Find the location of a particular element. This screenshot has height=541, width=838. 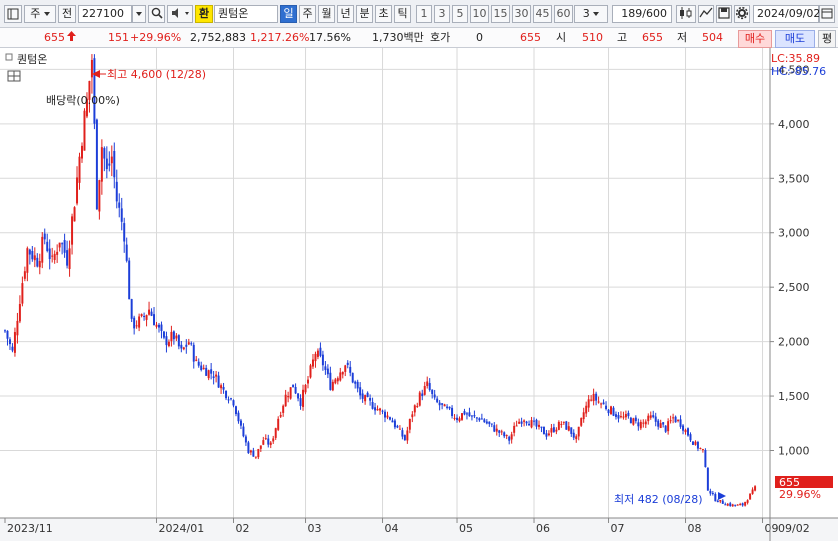

speaker-icon is located at coordinates (180, 13).